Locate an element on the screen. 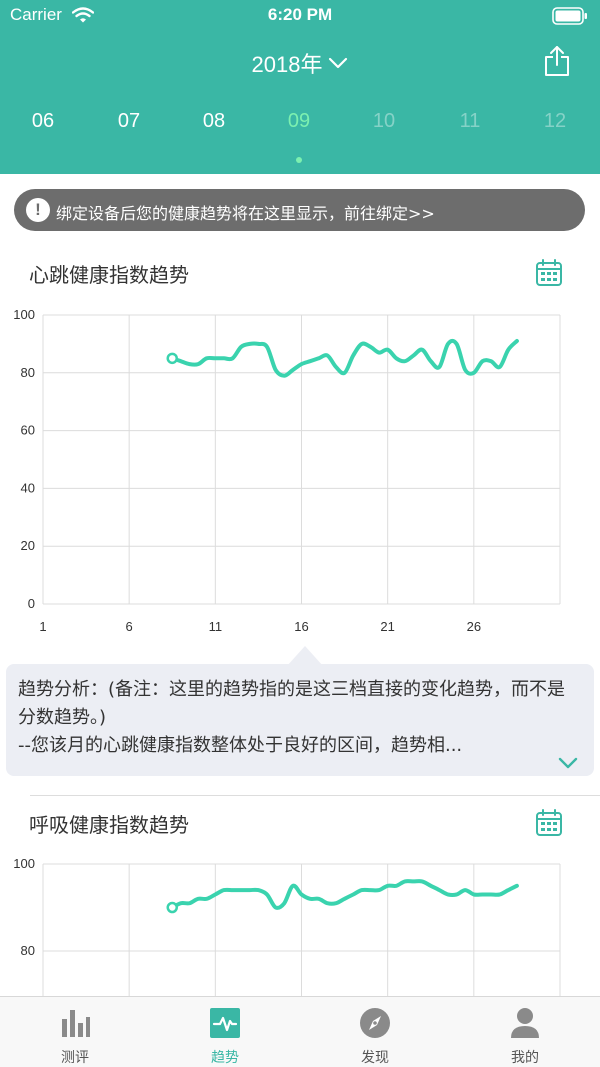 The width and height of the screenshot is (600, 1067). exclamation-icon: ! is located at coordinates (38, 210).